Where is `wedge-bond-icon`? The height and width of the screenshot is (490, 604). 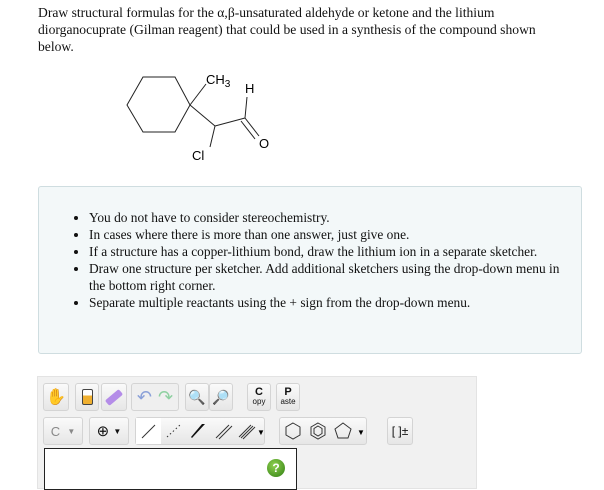 wedge-bond-icon is located at coordinates (198, 431).